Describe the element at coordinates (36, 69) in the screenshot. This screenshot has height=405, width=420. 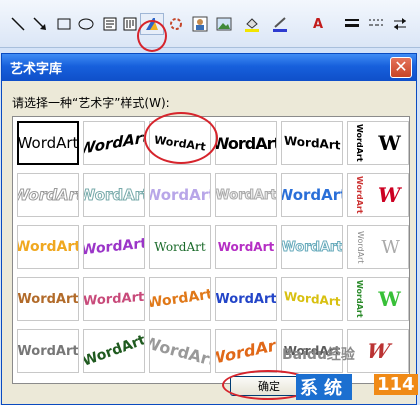
I see `dialog-title: 艺术字库` at that location.